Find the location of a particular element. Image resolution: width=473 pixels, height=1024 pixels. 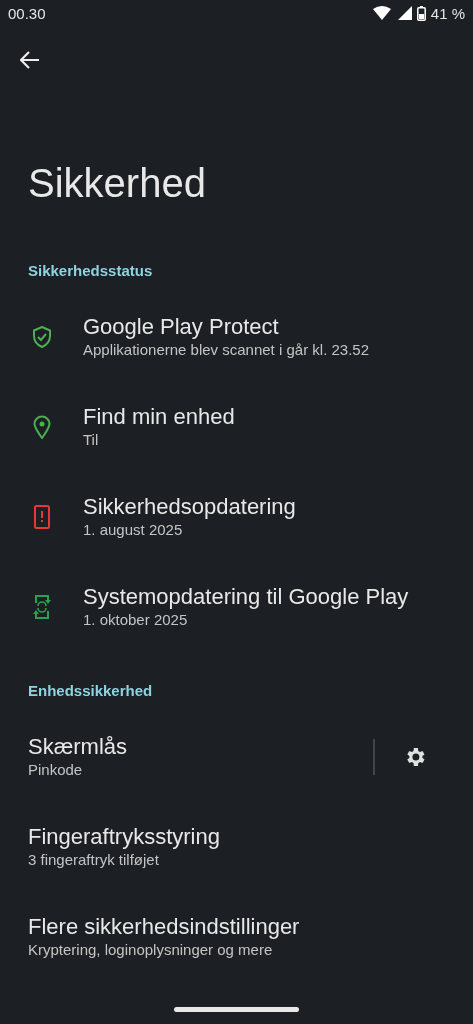

settings-item: Flere sikkerhedsindstillinger Kryptering, loginoplysninger og mere is located at coordinates (236, 937).